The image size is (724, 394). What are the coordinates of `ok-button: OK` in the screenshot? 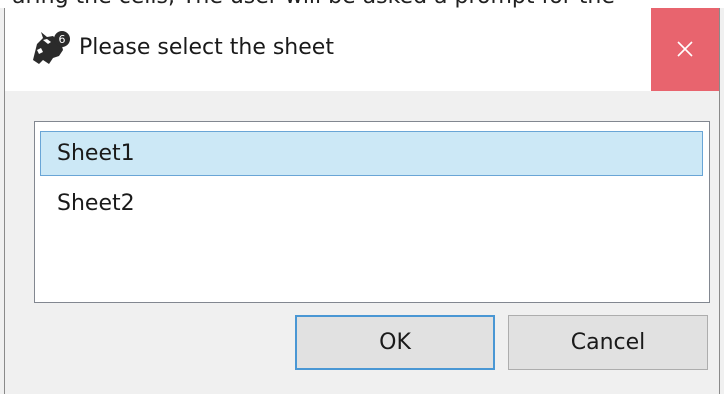 It's located at (395, 342).